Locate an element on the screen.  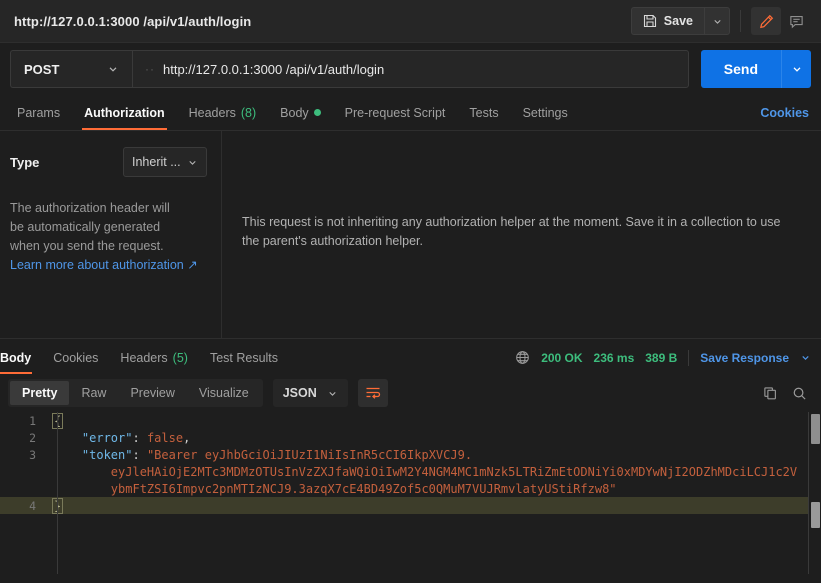
tab-headers-count: (8) is located at coordinates (248, 112).